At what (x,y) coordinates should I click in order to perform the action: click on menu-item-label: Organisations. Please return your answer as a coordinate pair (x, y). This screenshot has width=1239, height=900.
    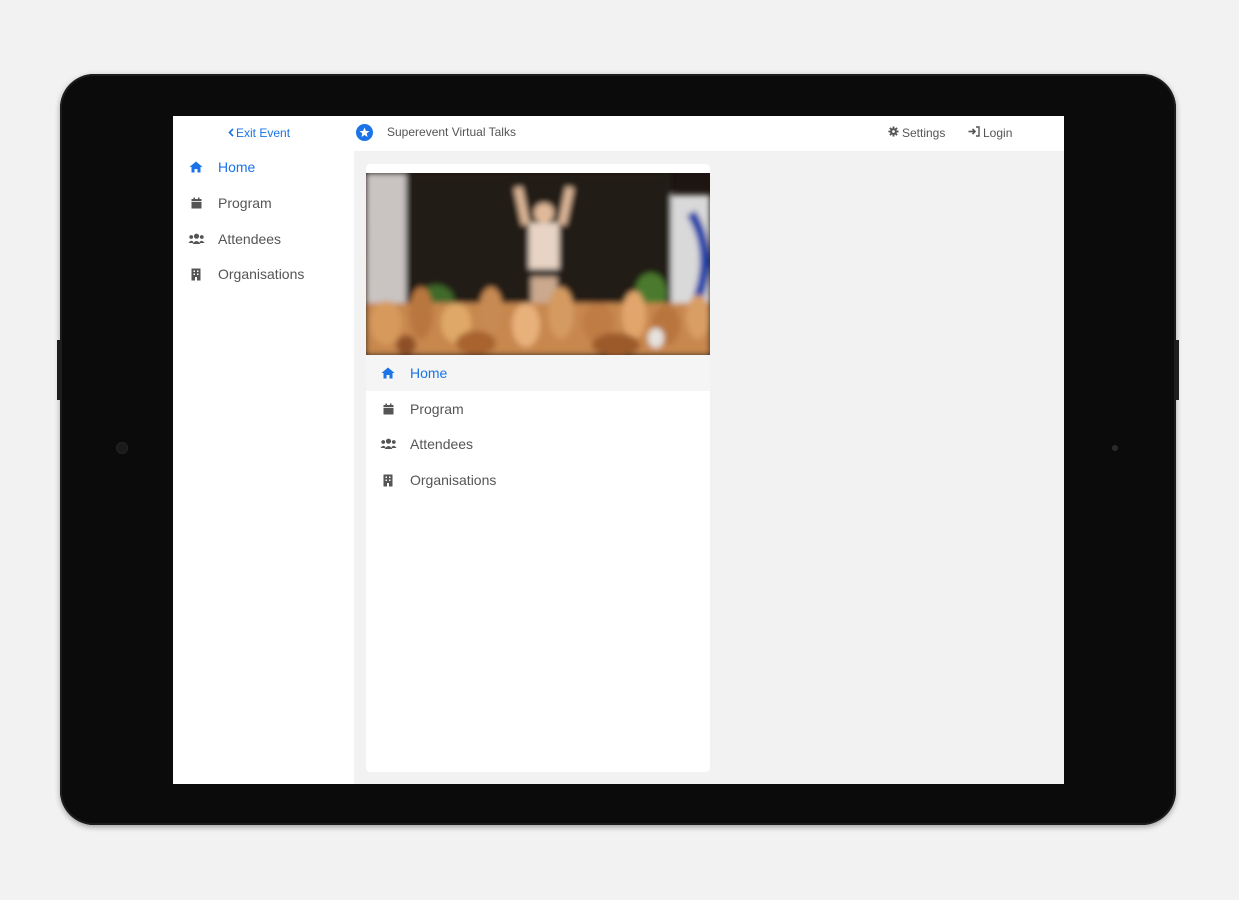
    Looking at the image, I should click on (453, 480).